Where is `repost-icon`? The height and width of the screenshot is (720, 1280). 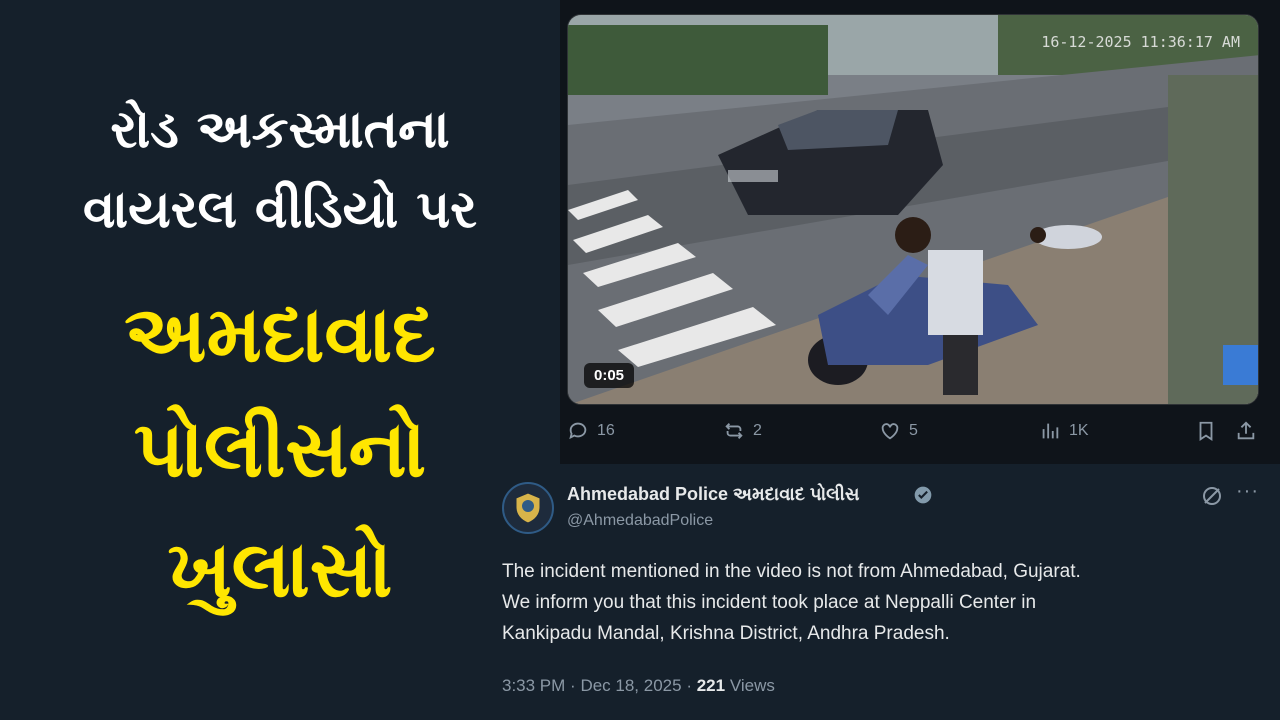
repost-icon is located at coordinates (734, 431).